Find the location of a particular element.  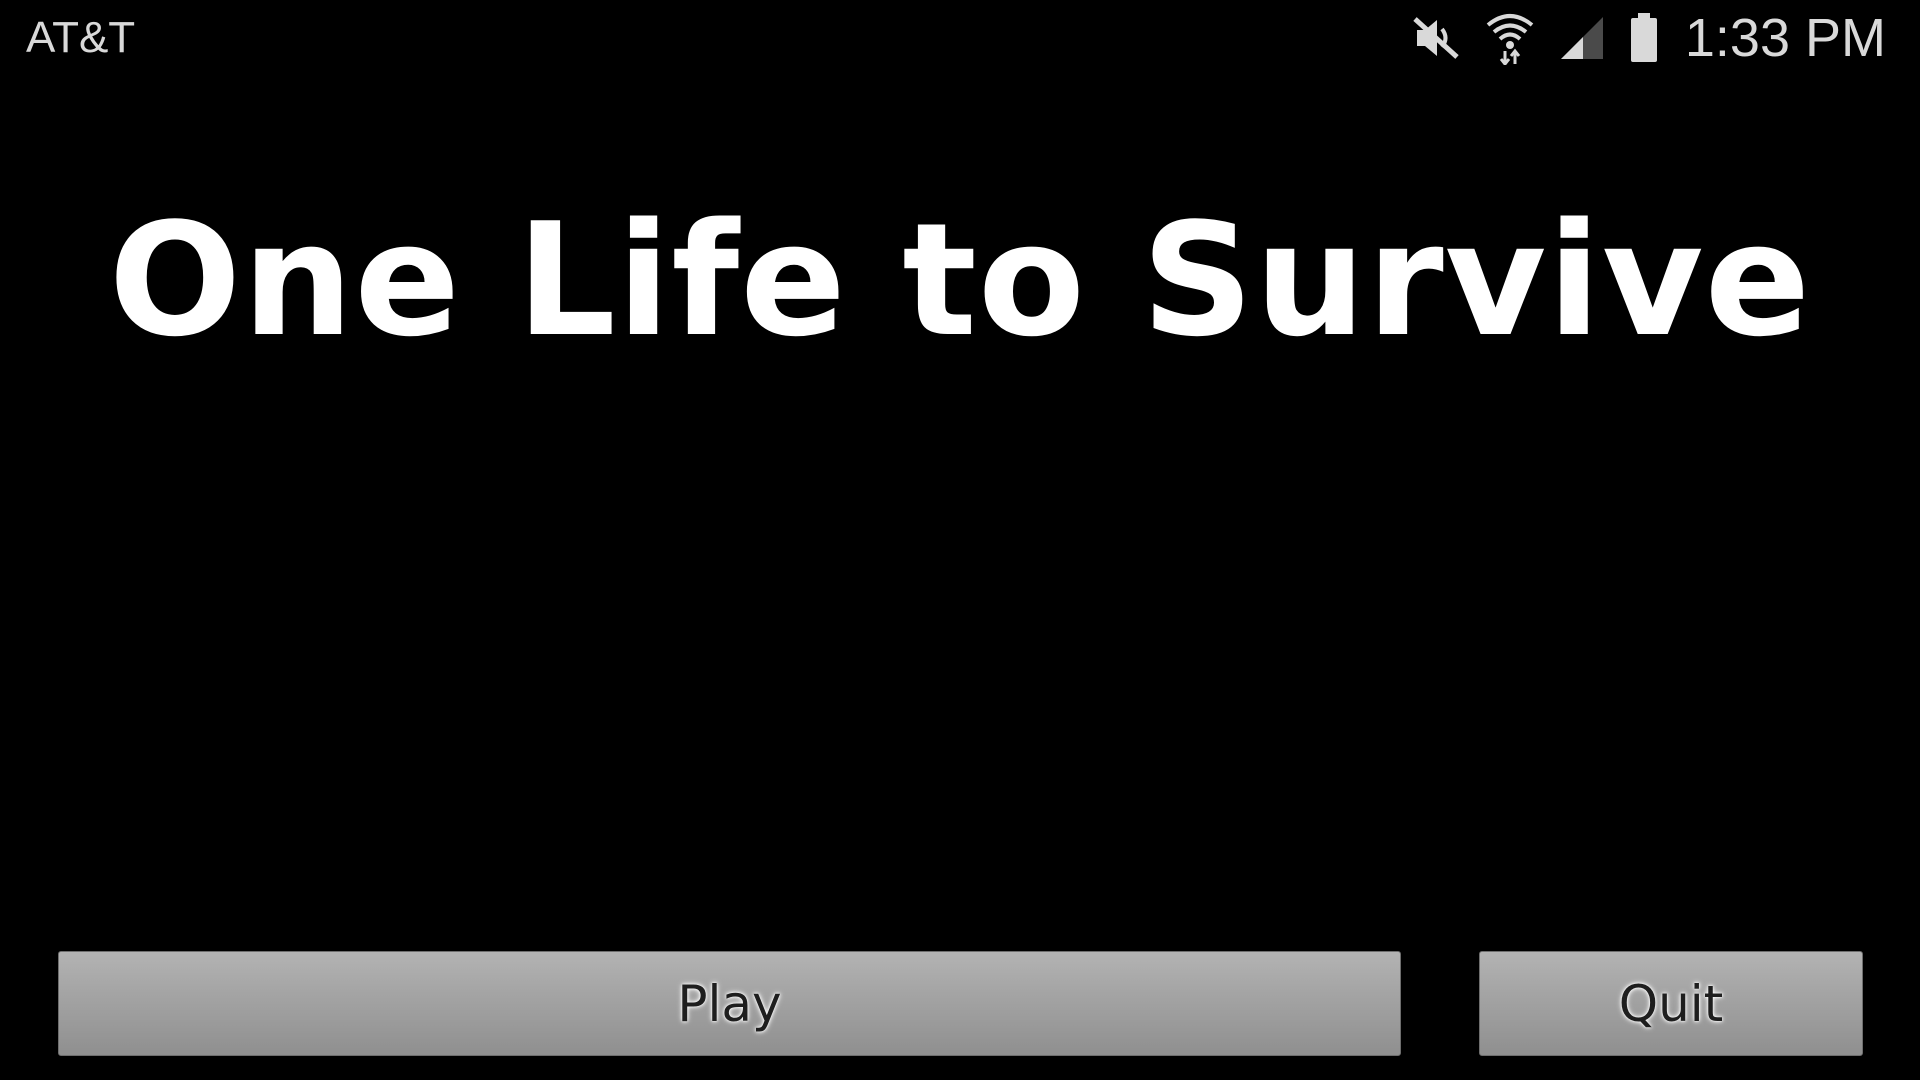

signal-icon is located at coordinates (1582, 38).